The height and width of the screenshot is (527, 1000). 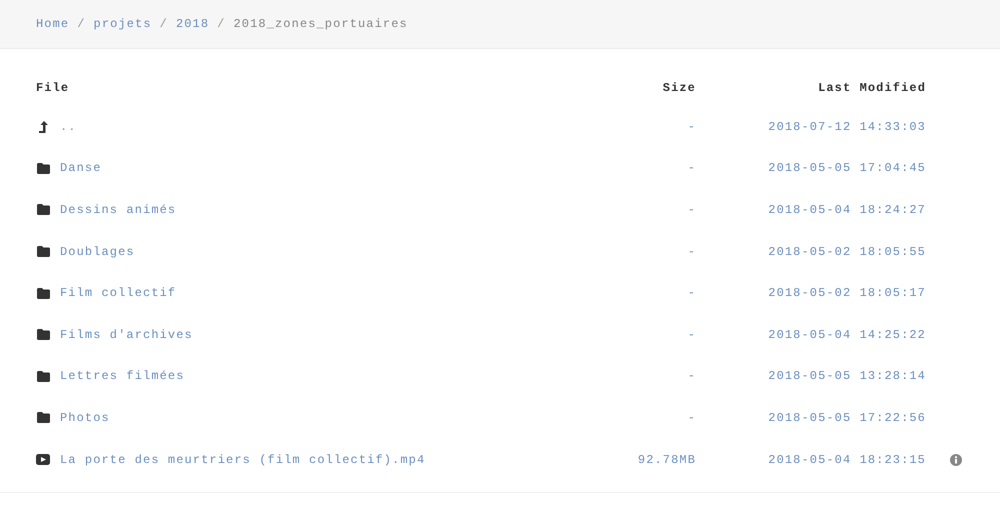 What do you see at coordinates (85, 417) in the screenshot?
I see `file-link: Photos` at bounding box center [85, 417].